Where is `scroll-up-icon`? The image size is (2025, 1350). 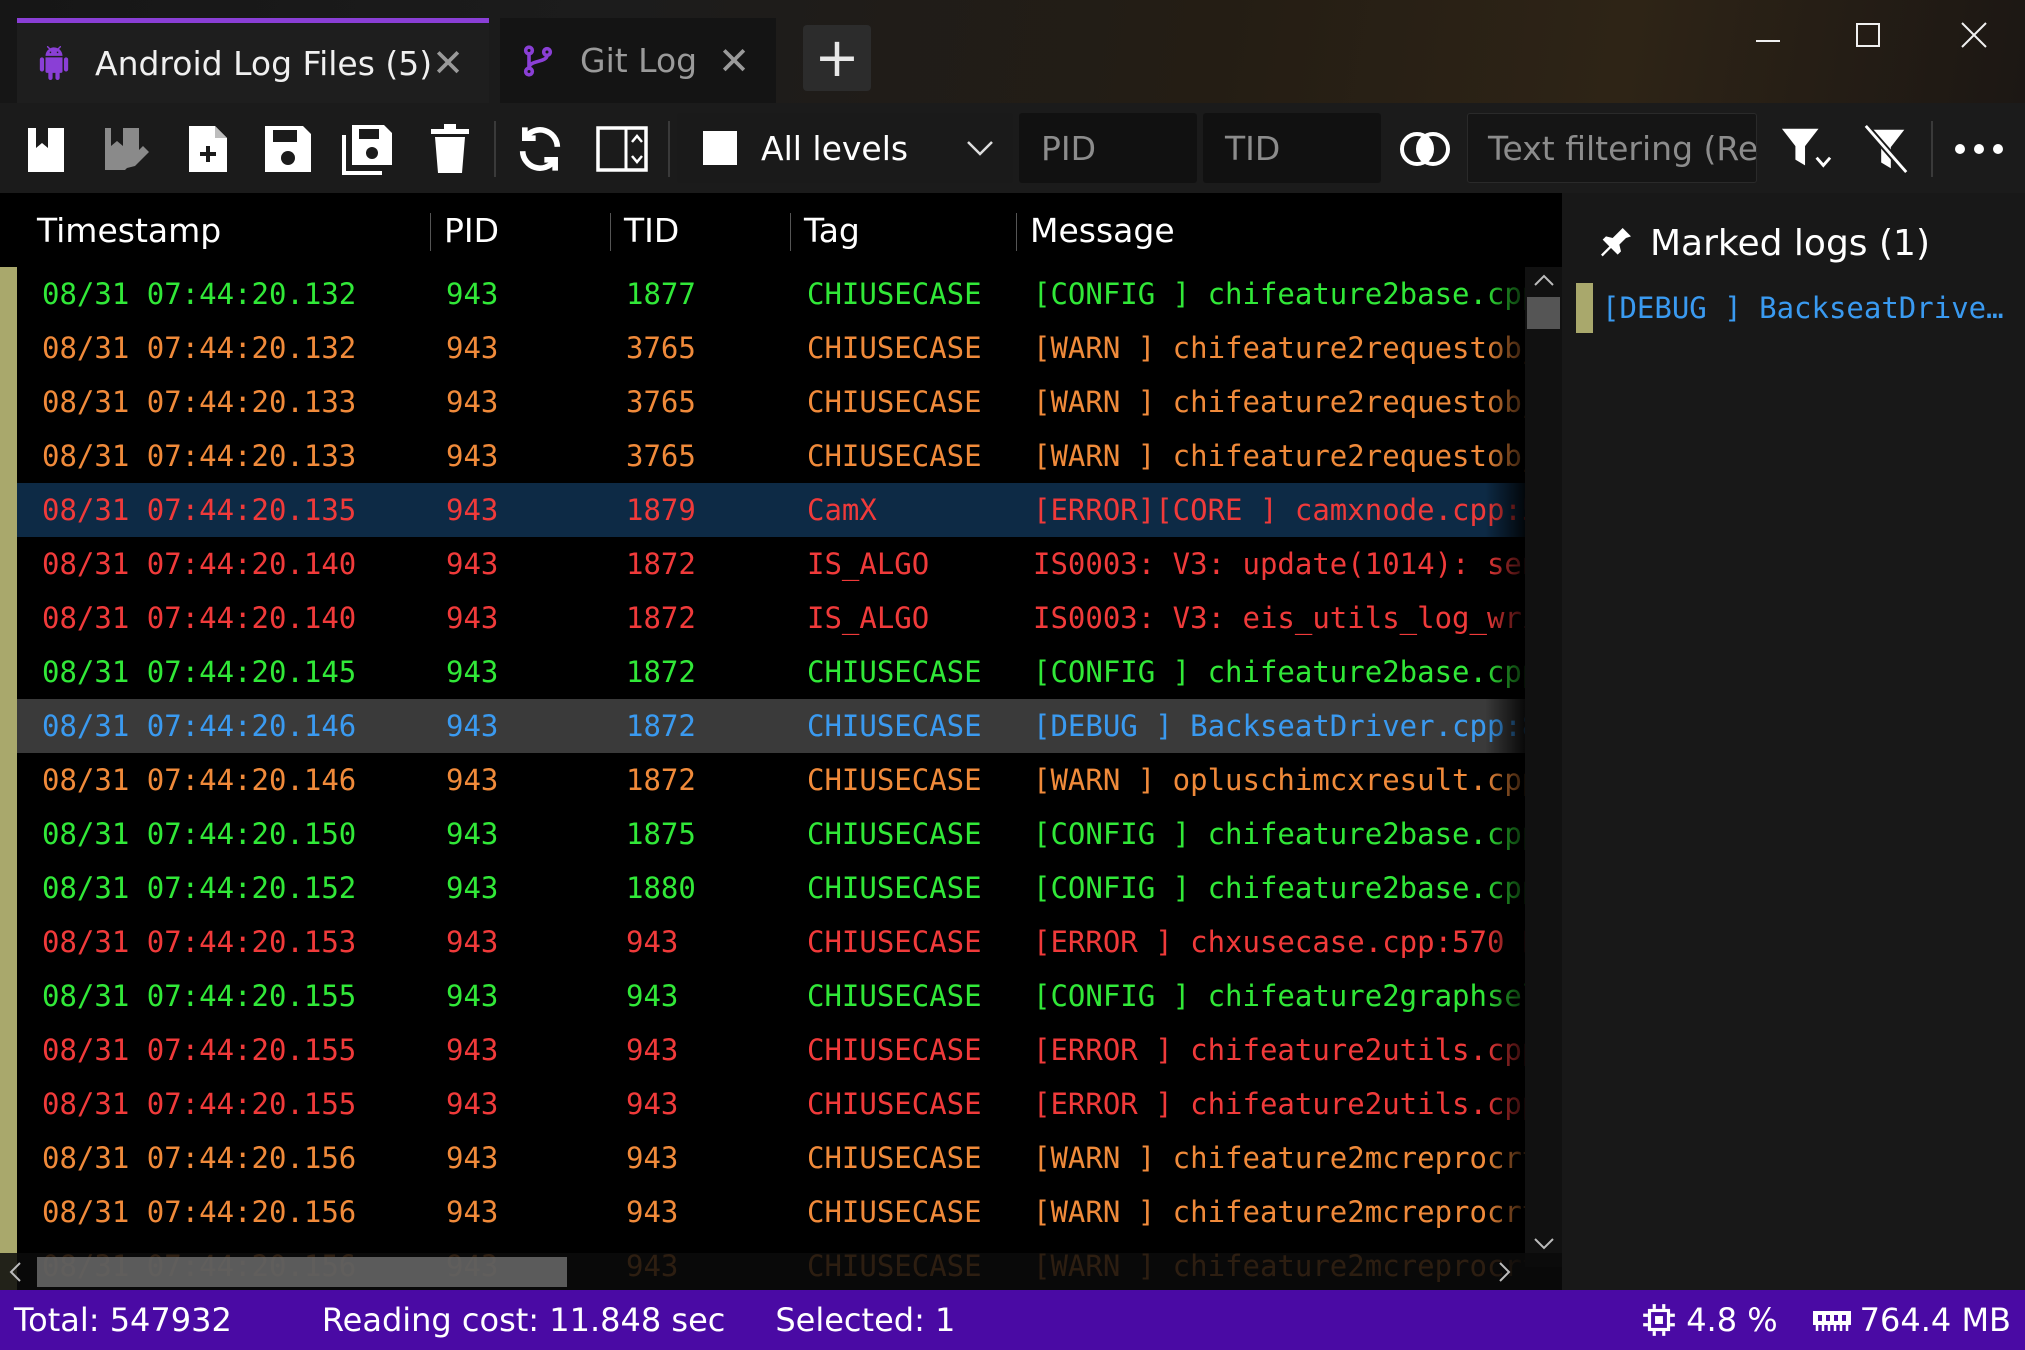
scroll-up-icon is located at coordinates (1544, 280).